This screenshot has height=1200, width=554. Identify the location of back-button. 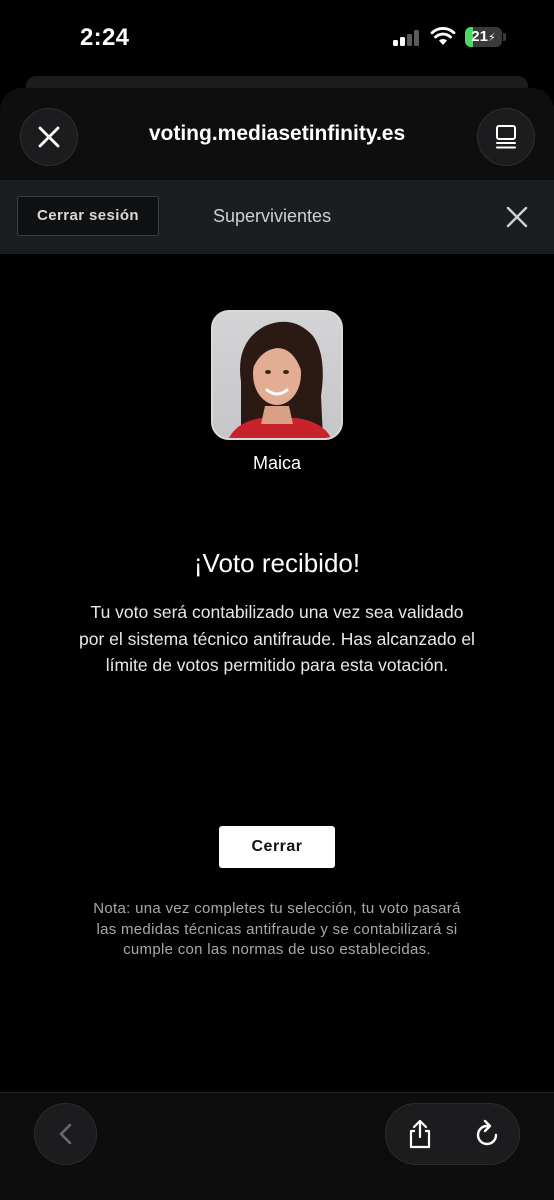
(65, 1134).